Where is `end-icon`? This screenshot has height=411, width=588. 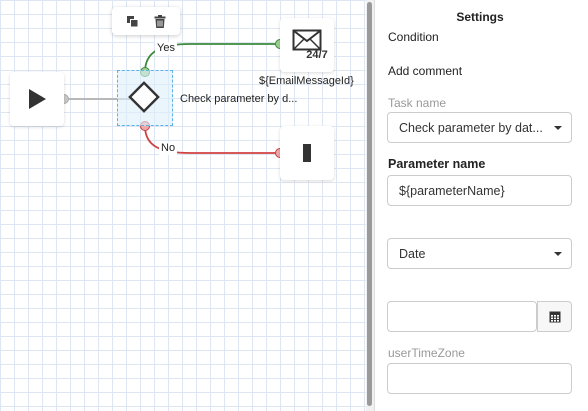 end-icon is located at coordinates (307, 153).